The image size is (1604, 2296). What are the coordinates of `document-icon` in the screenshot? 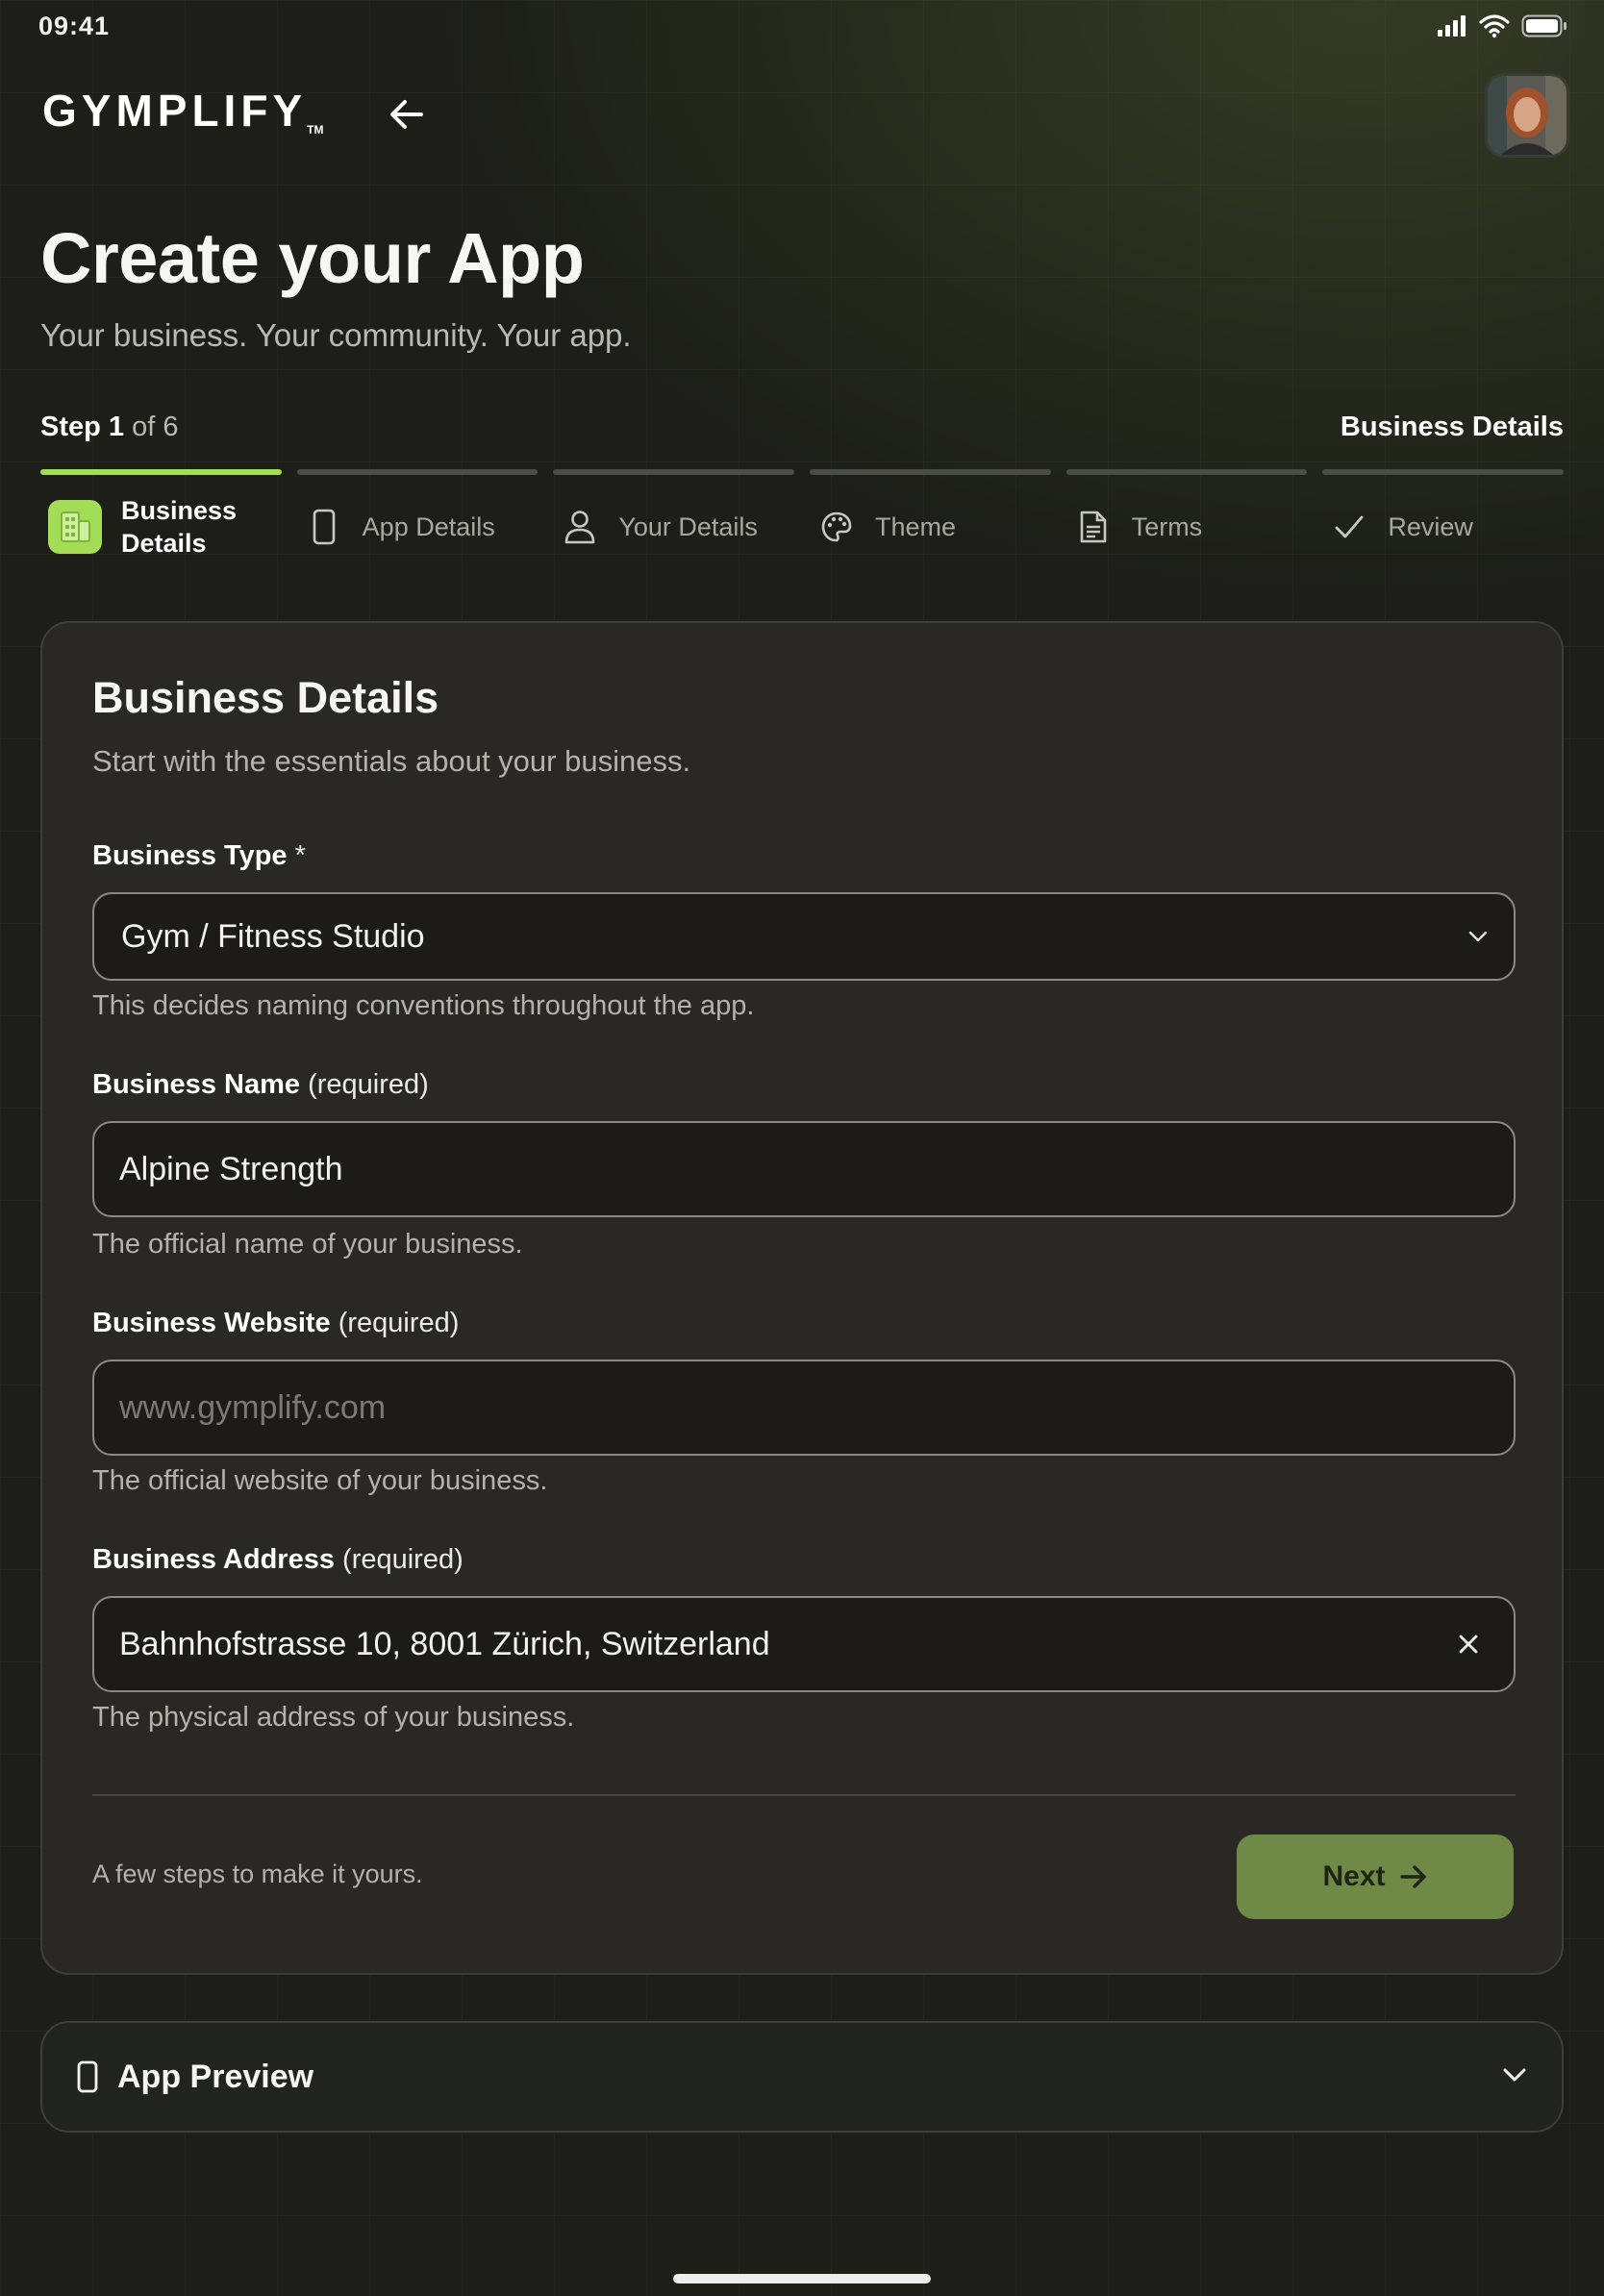 It's located at (1093, 527).